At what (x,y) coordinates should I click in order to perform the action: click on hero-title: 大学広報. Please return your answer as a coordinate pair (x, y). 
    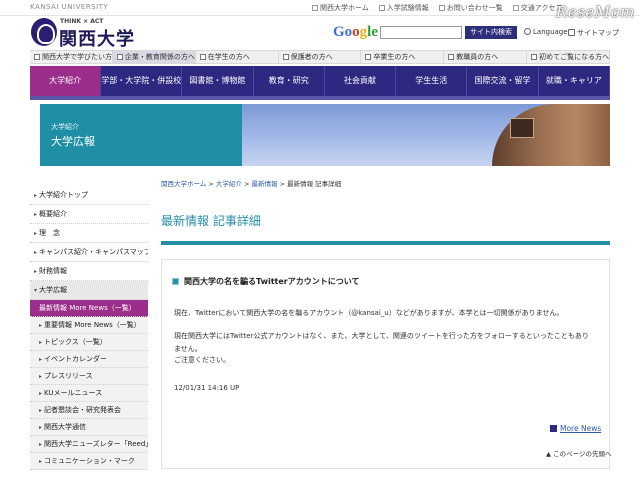
    Looking at the image, I should click on (73, 141).